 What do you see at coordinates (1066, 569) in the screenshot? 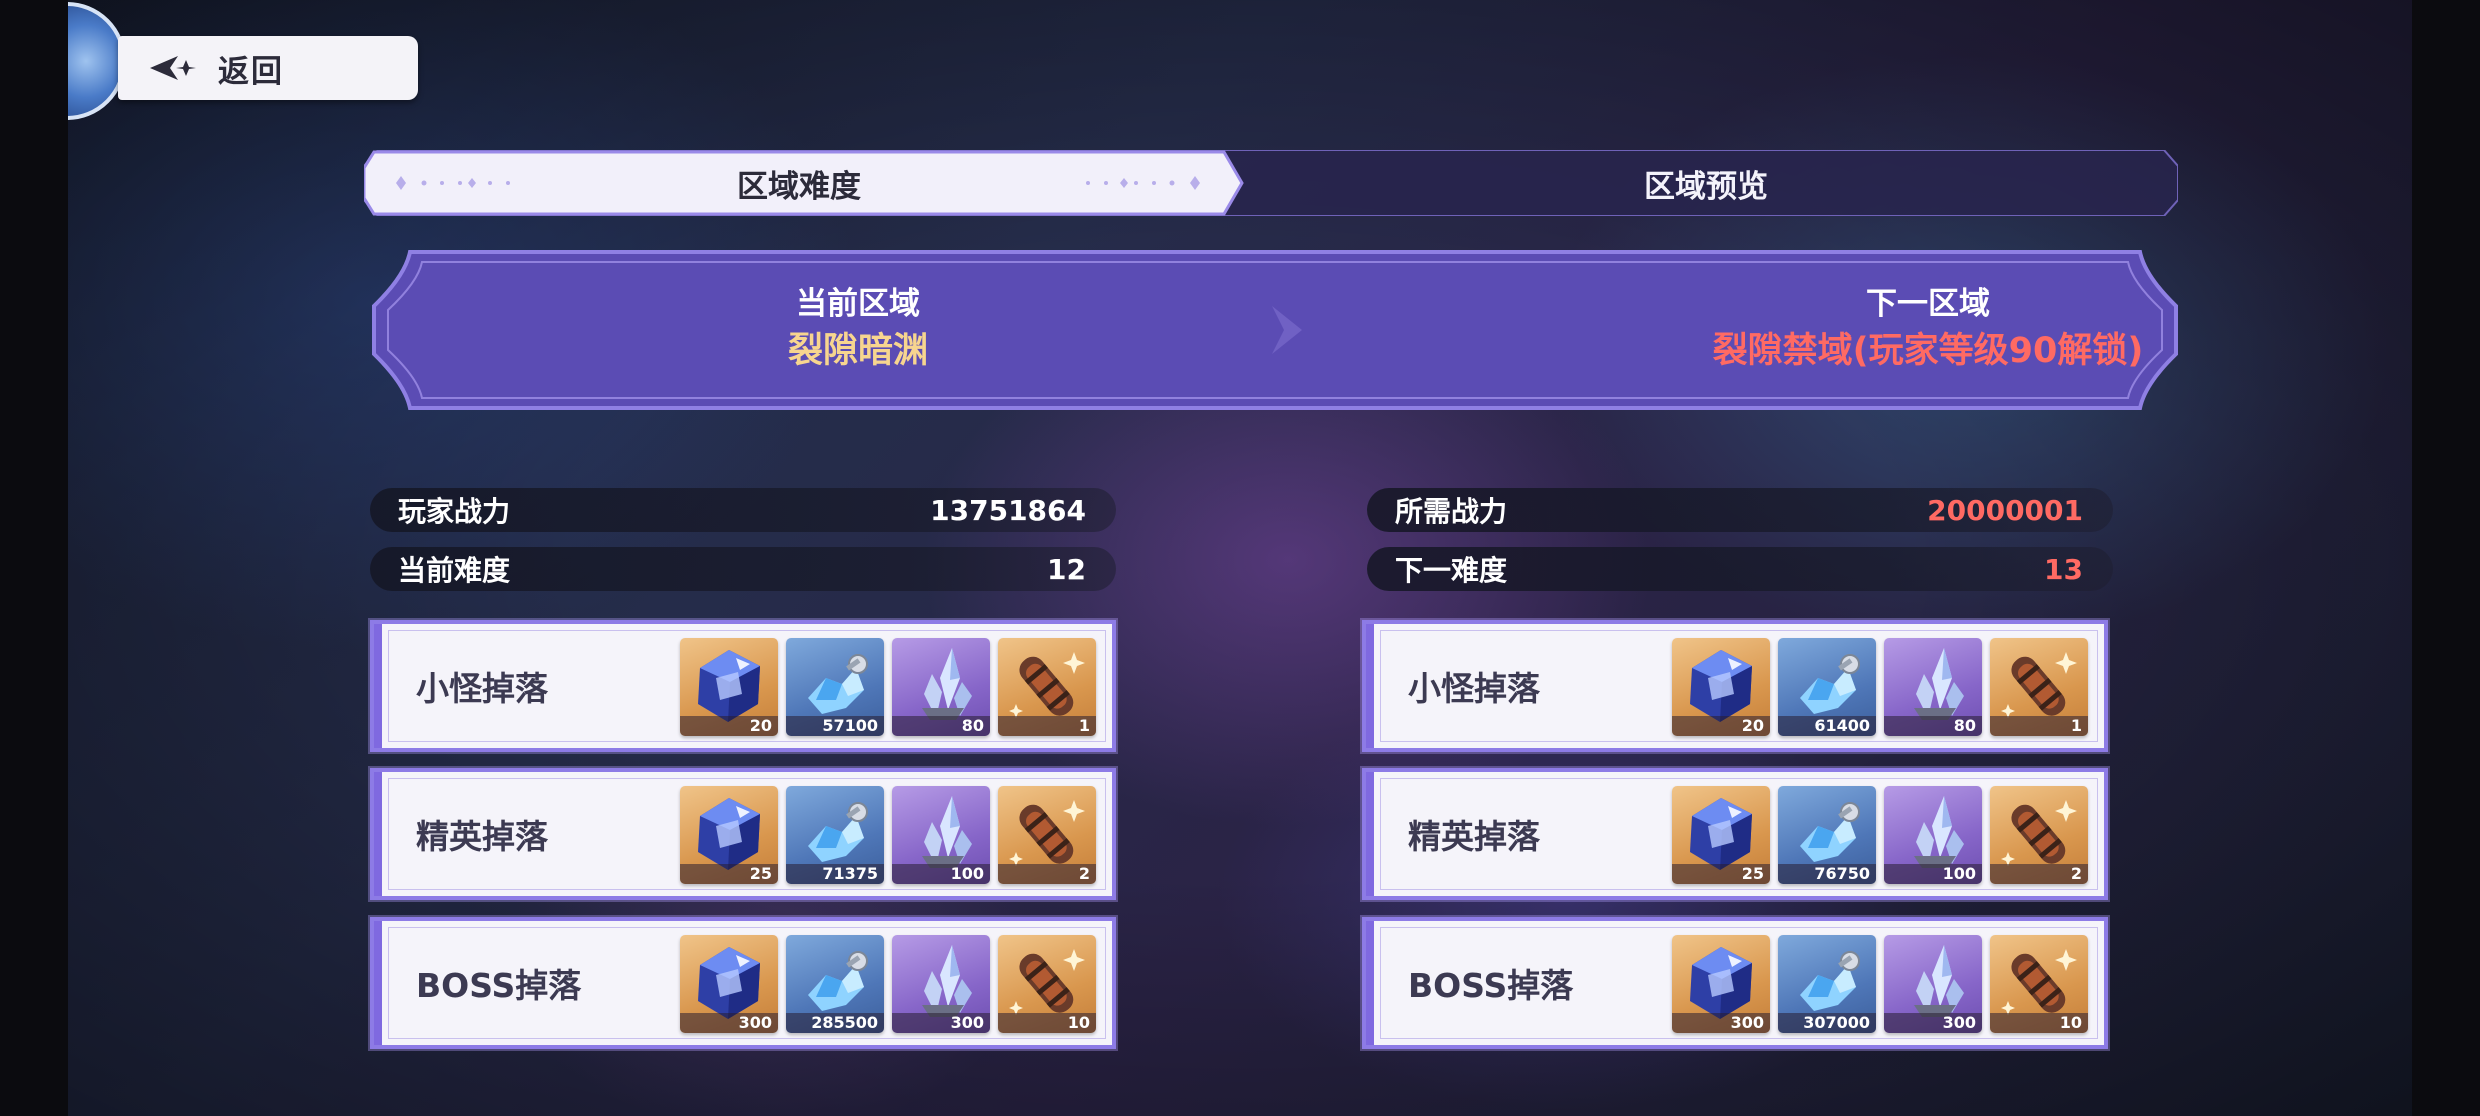
I see `current-difficulty-value: 12` at bounding box center [1066, 569].